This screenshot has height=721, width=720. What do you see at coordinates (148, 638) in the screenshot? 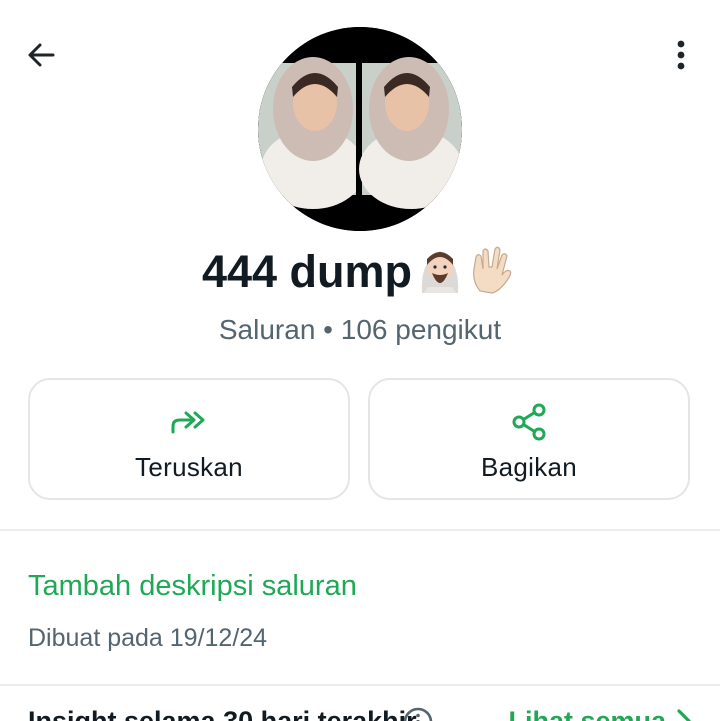
I see `created-date: Dibuat pada 19/12/24` at bounding box center [148, 638].